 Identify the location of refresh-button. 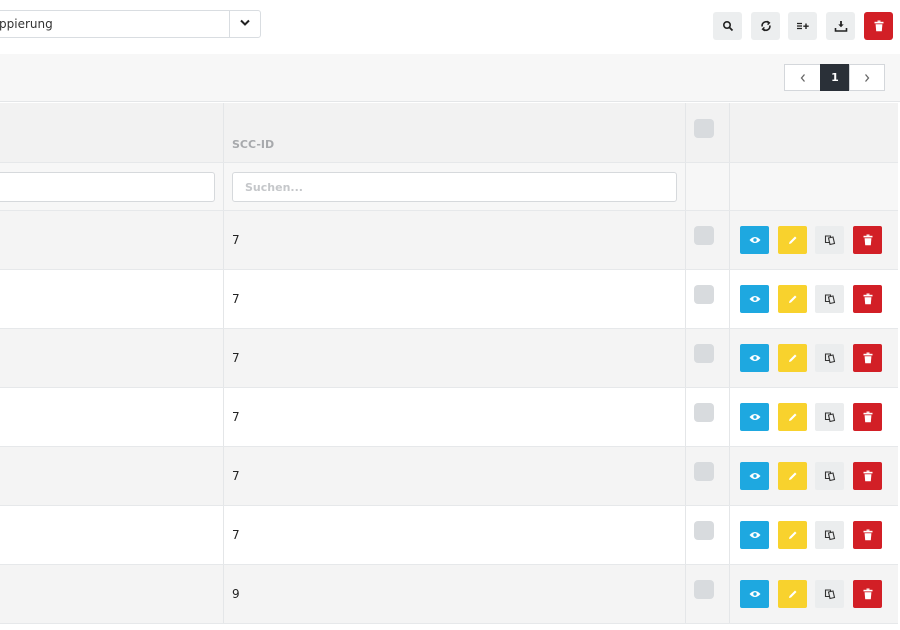
(765, 26).